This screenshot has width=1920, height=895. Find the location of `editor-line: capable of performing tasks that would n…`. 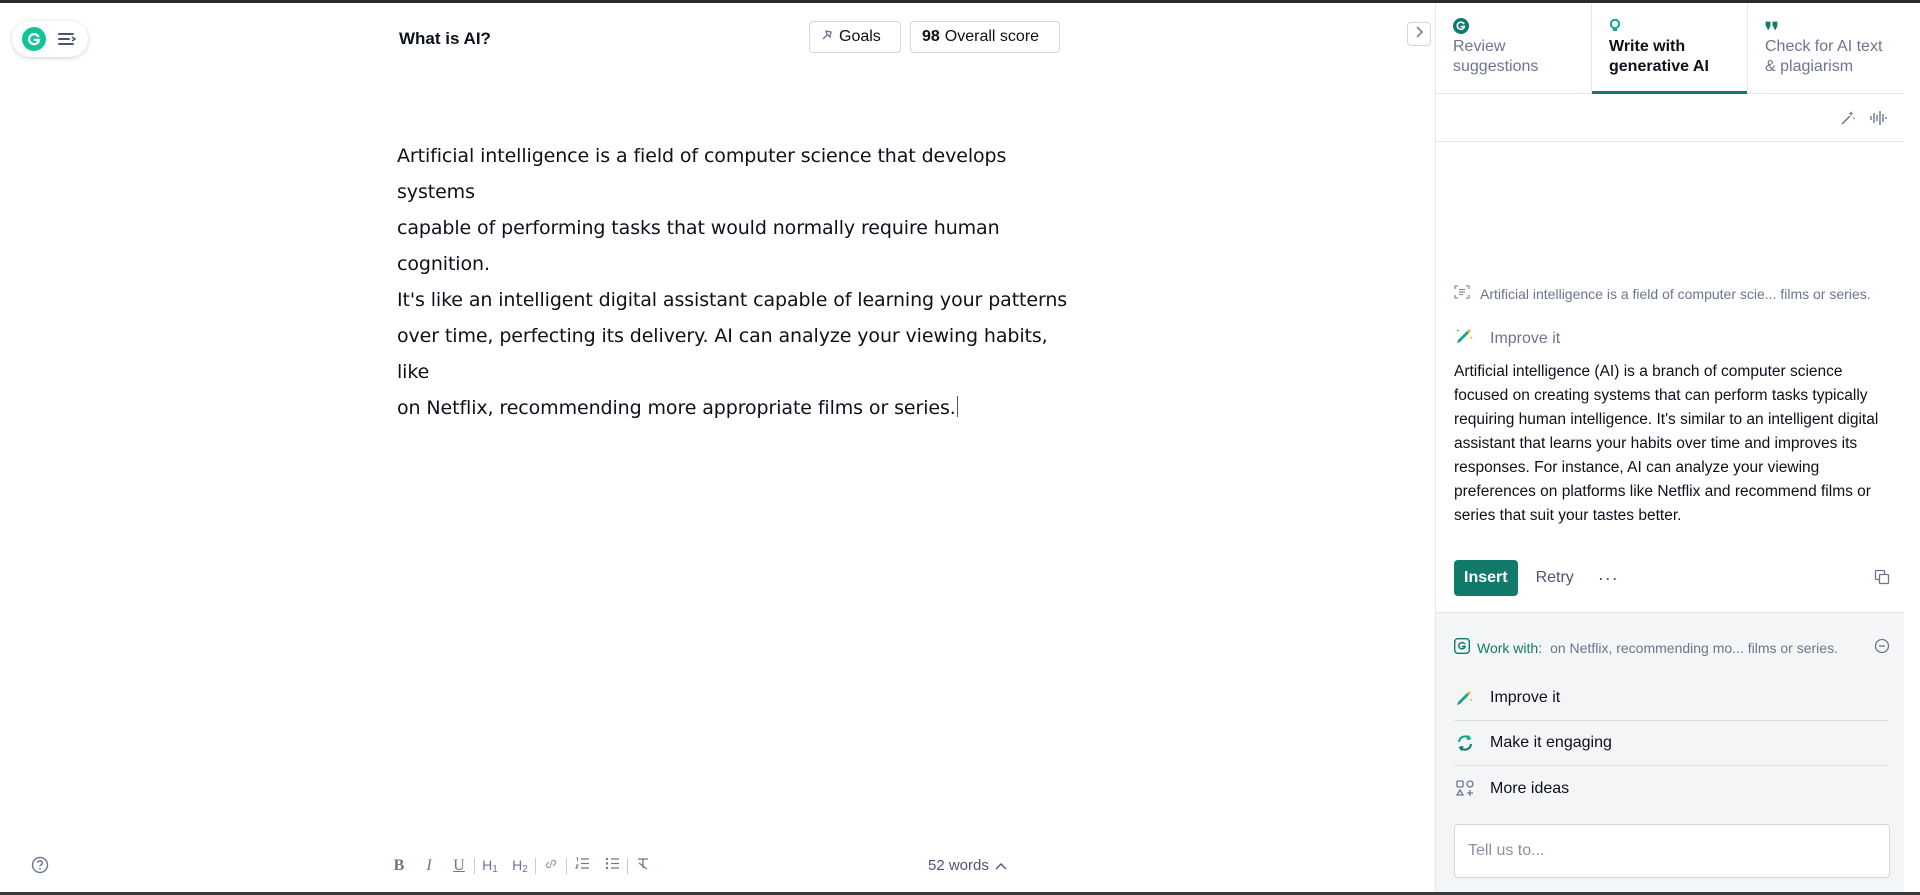

editor-line: capable of performing tasks that would n… is located at coordinates (698, 246).